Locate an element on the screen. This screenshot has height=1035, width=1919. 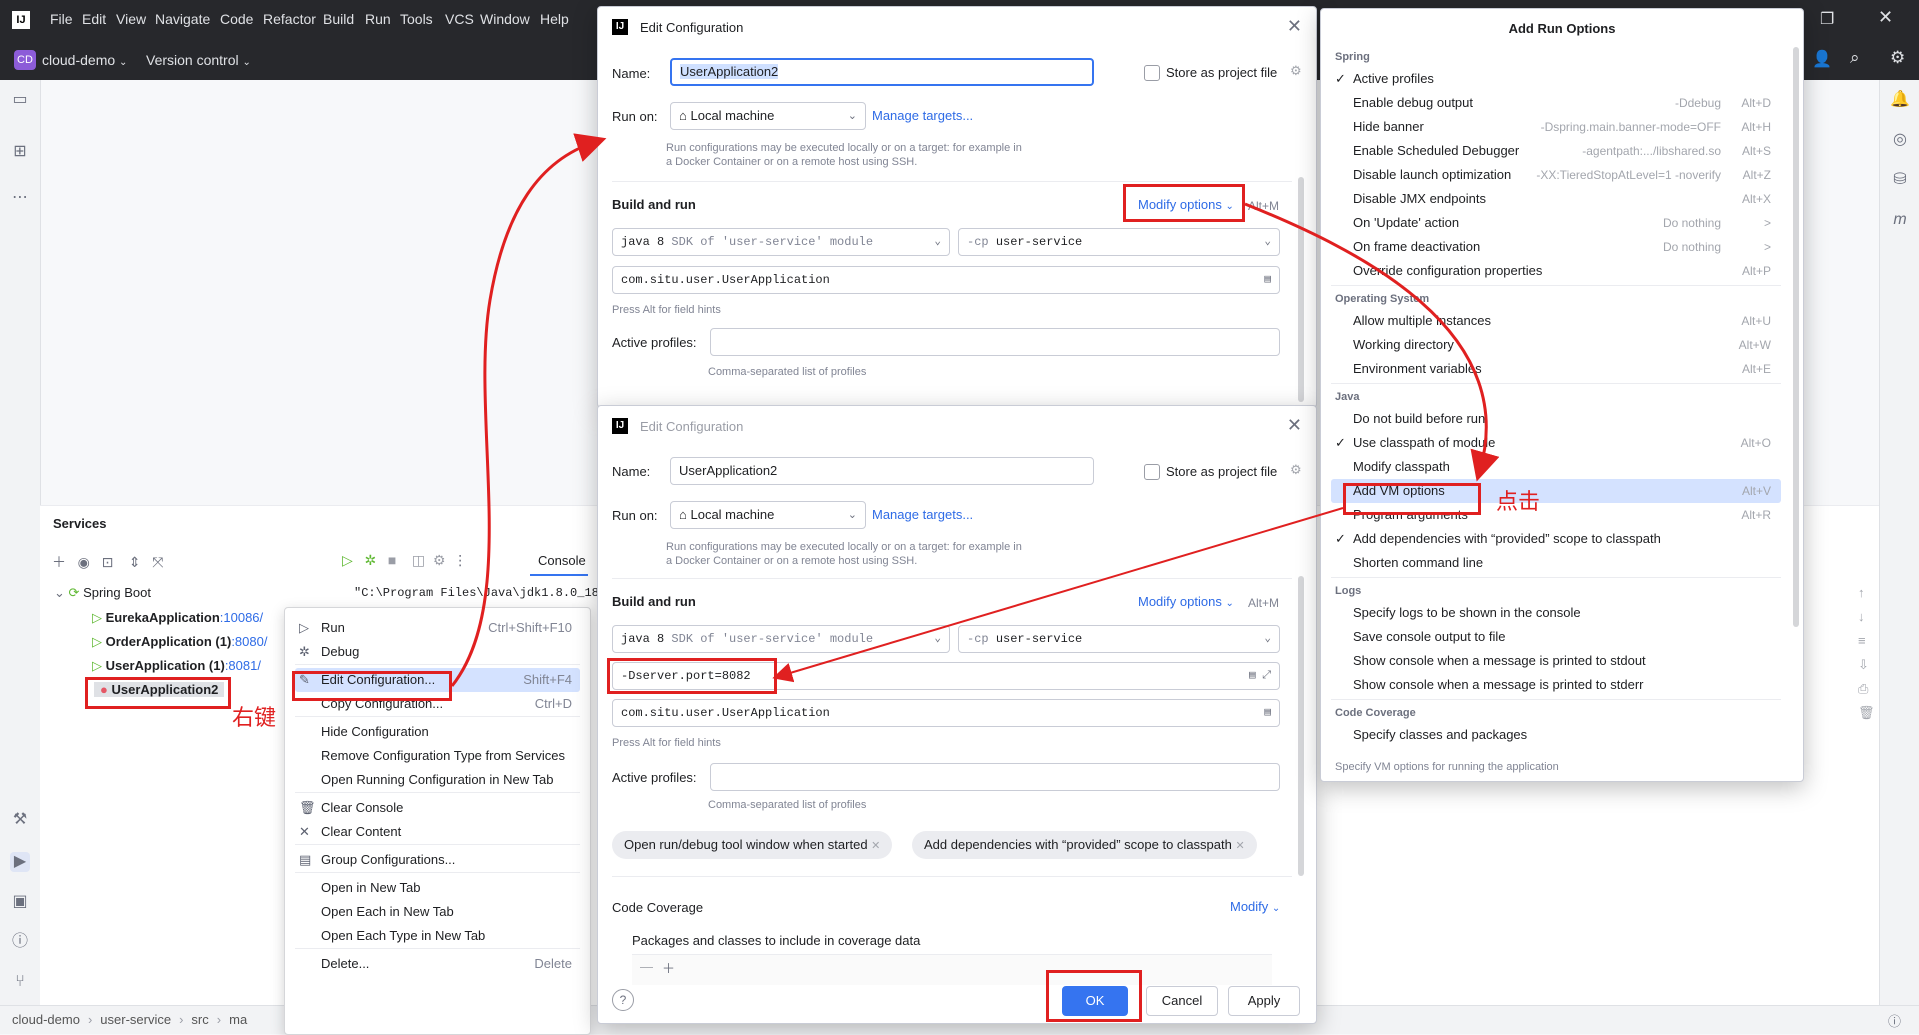
arrow-to-add-vm is located at coordinates (1372, 342).